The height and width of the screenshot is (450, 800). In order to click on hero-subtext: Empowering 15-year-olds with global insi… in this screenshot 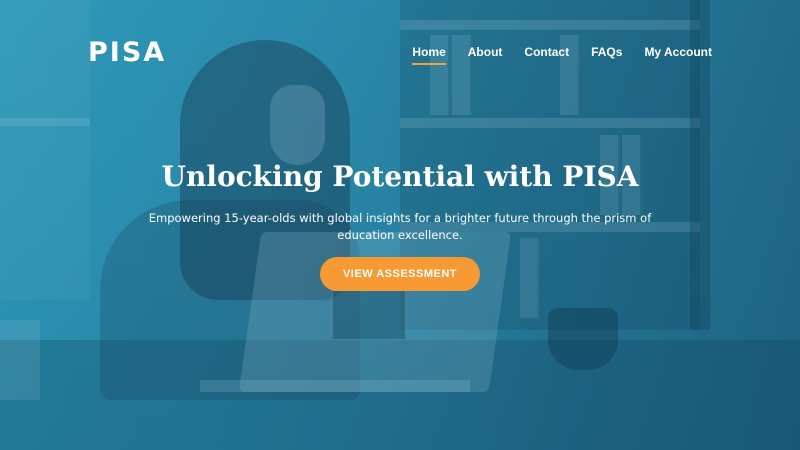, I will do `click(400, 226)`.